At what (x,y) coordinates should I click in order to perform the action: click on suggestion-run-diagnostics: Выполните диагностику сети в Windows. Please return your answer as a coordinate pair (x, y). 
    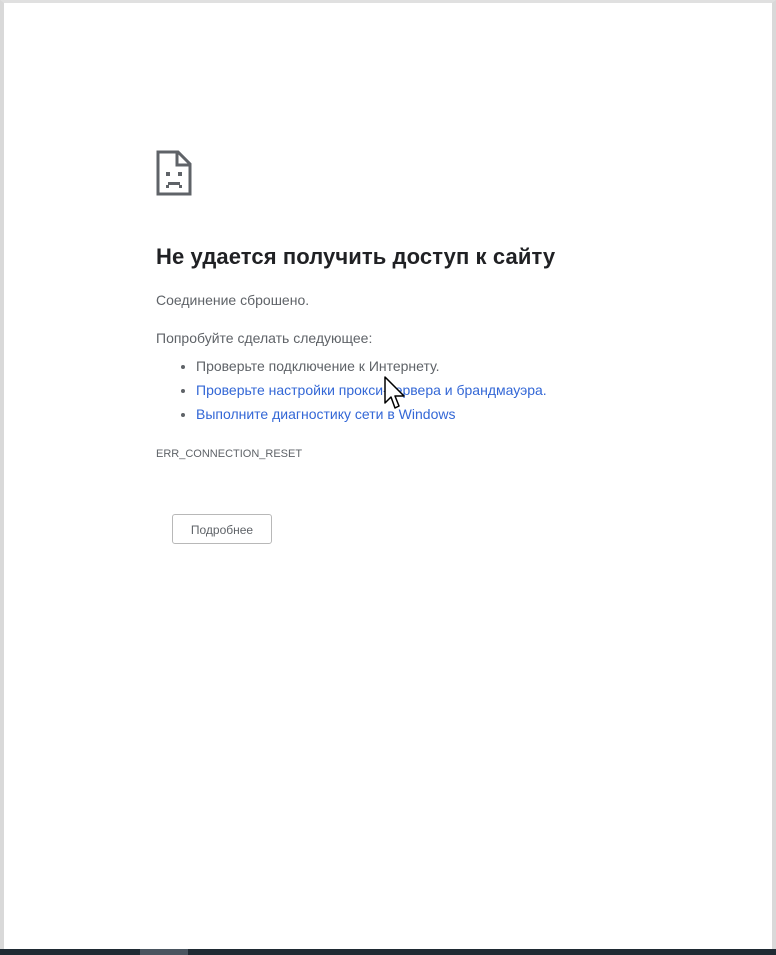
    Looking at the image, I should click on (456, 414).